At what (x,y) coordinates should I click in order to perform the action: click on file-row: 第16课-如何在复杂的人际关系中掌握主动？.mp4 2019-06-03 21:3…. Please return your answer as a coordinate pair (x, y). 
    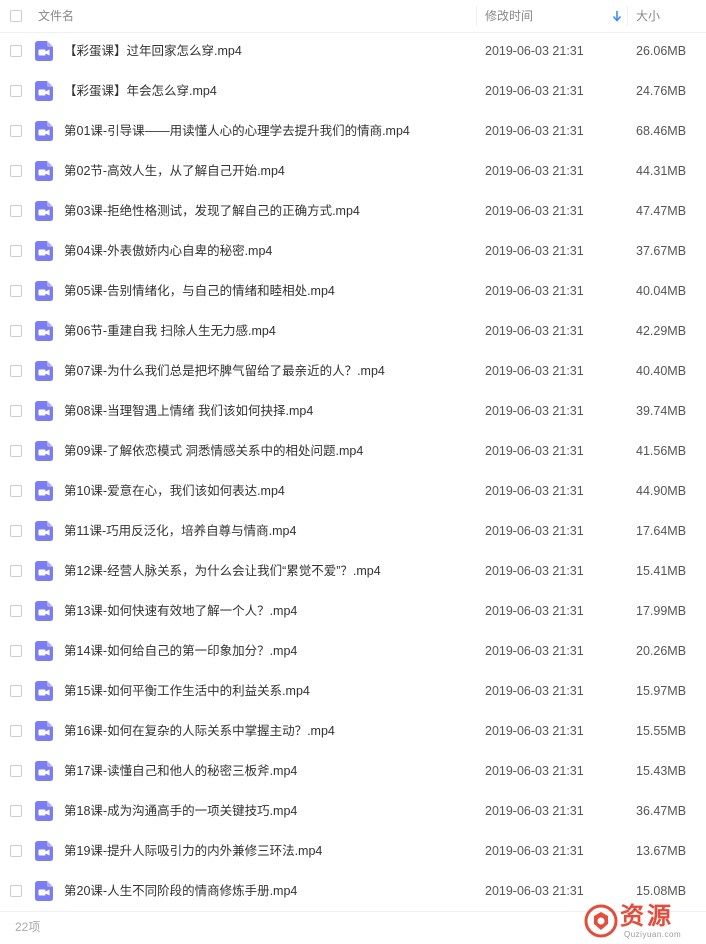
    Looking at the image, I should click on (353, 732).